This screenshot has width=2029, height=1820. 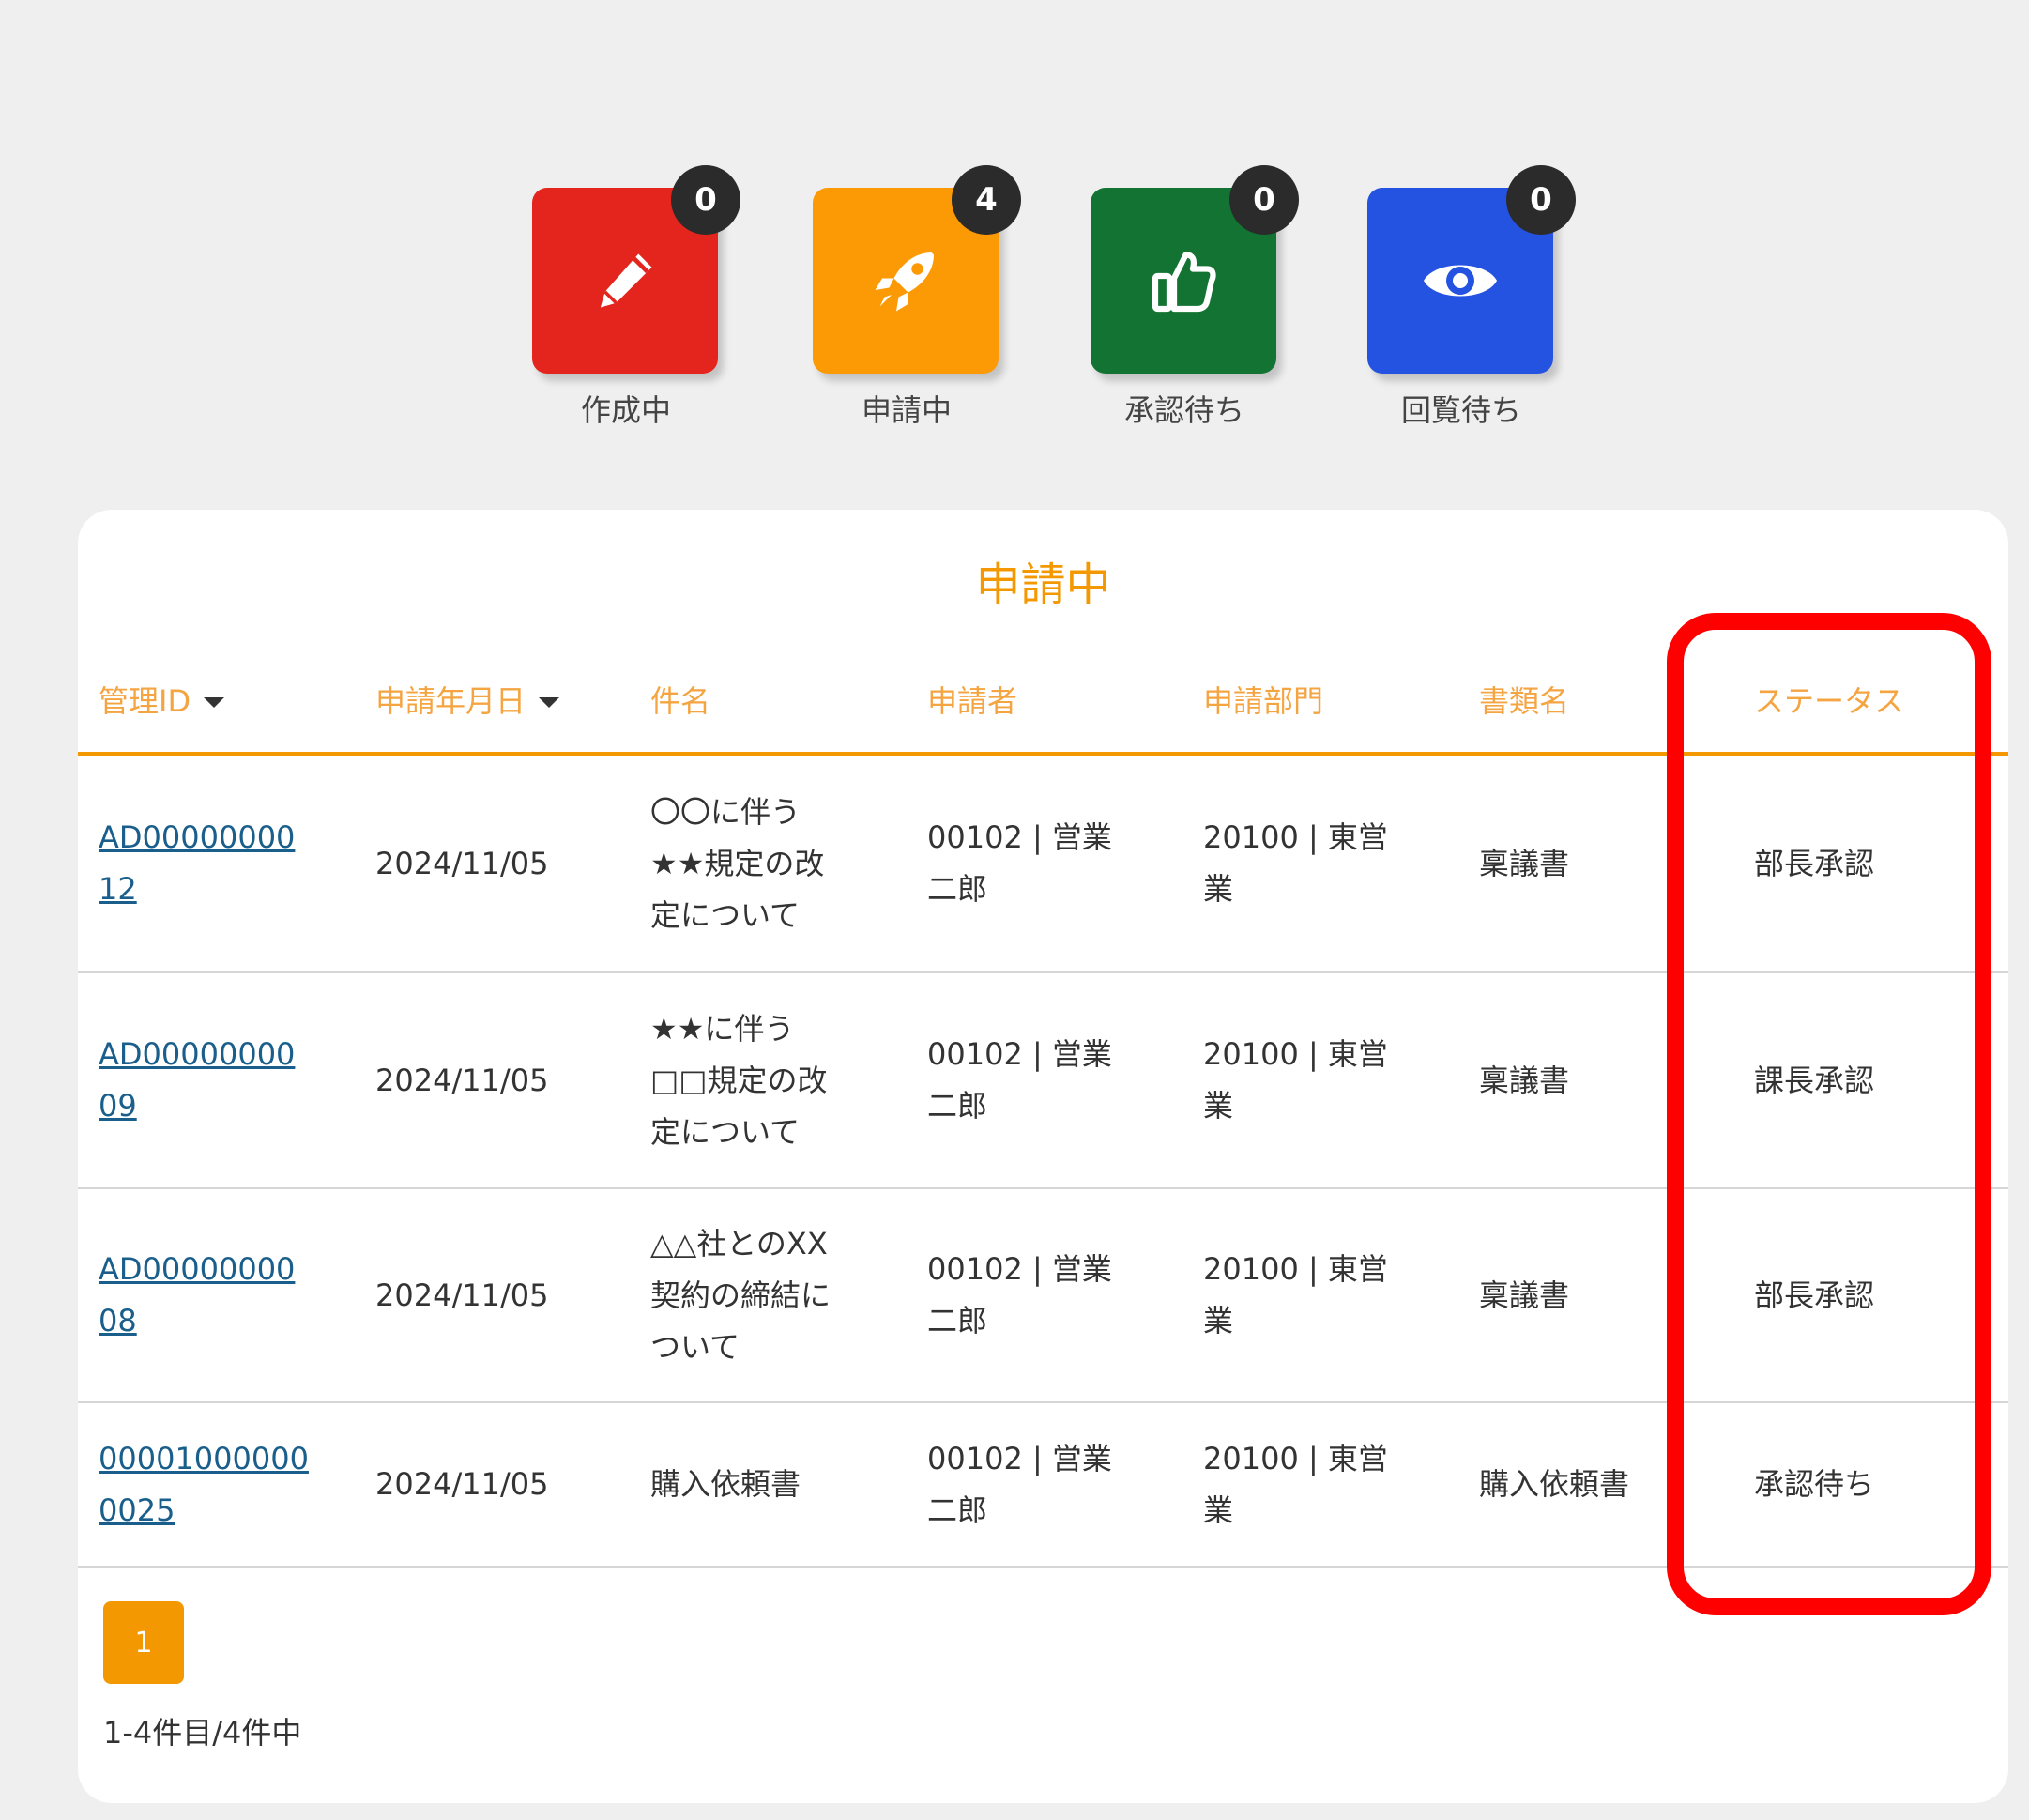 What do you see at coordinates (162, 699) in the screenshot?
I see `col-header-id: 管理ID` at bounding box center [162, 699].